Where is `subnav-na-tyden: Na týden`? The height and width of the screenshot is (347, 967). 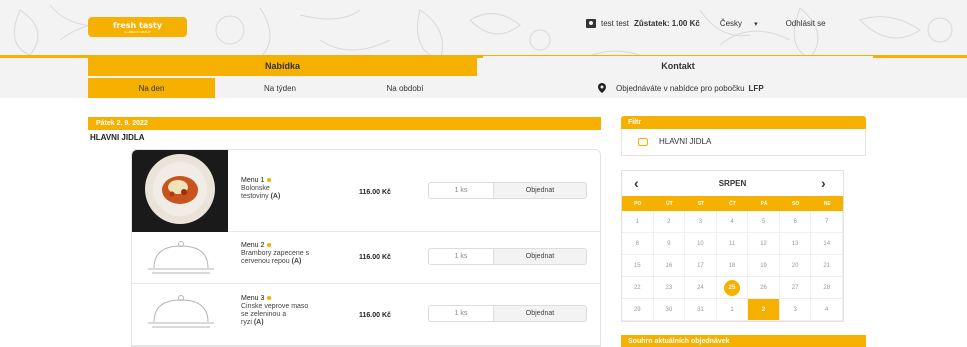
subnav-na-tyden: Na týden is located at coordinates (280, 88).